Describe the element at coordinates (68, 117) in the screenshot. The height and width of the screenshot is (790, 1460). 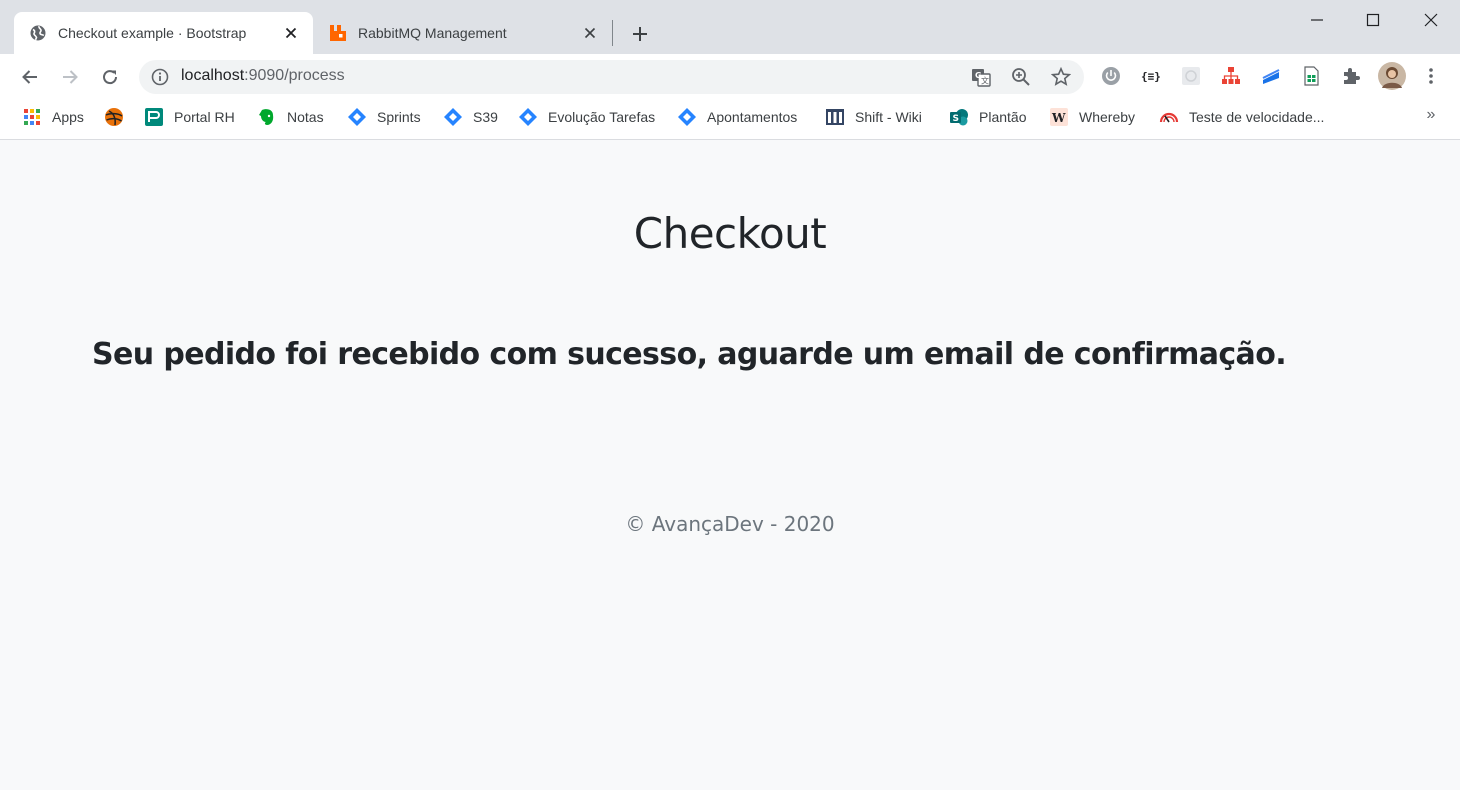
I see `bookmark-label: Apps` at that location.